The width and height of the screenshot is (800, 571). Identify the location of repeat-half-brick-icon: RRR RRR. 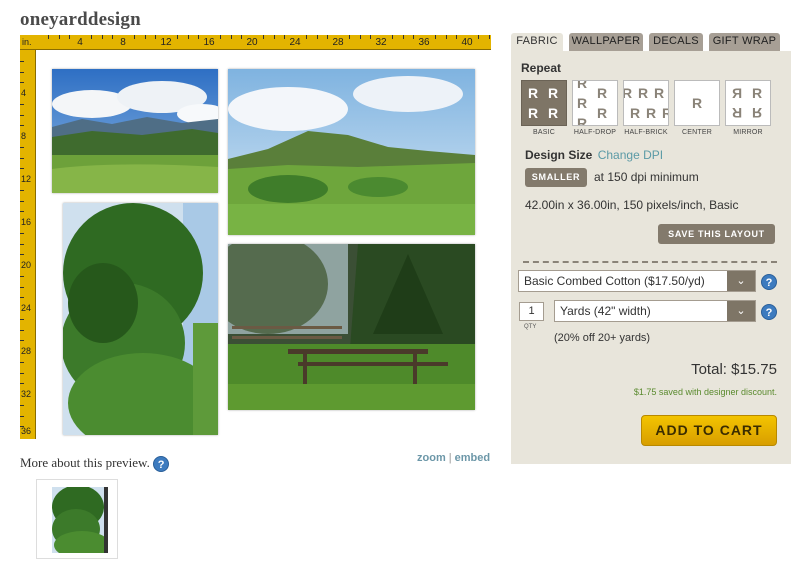
(646, 103).